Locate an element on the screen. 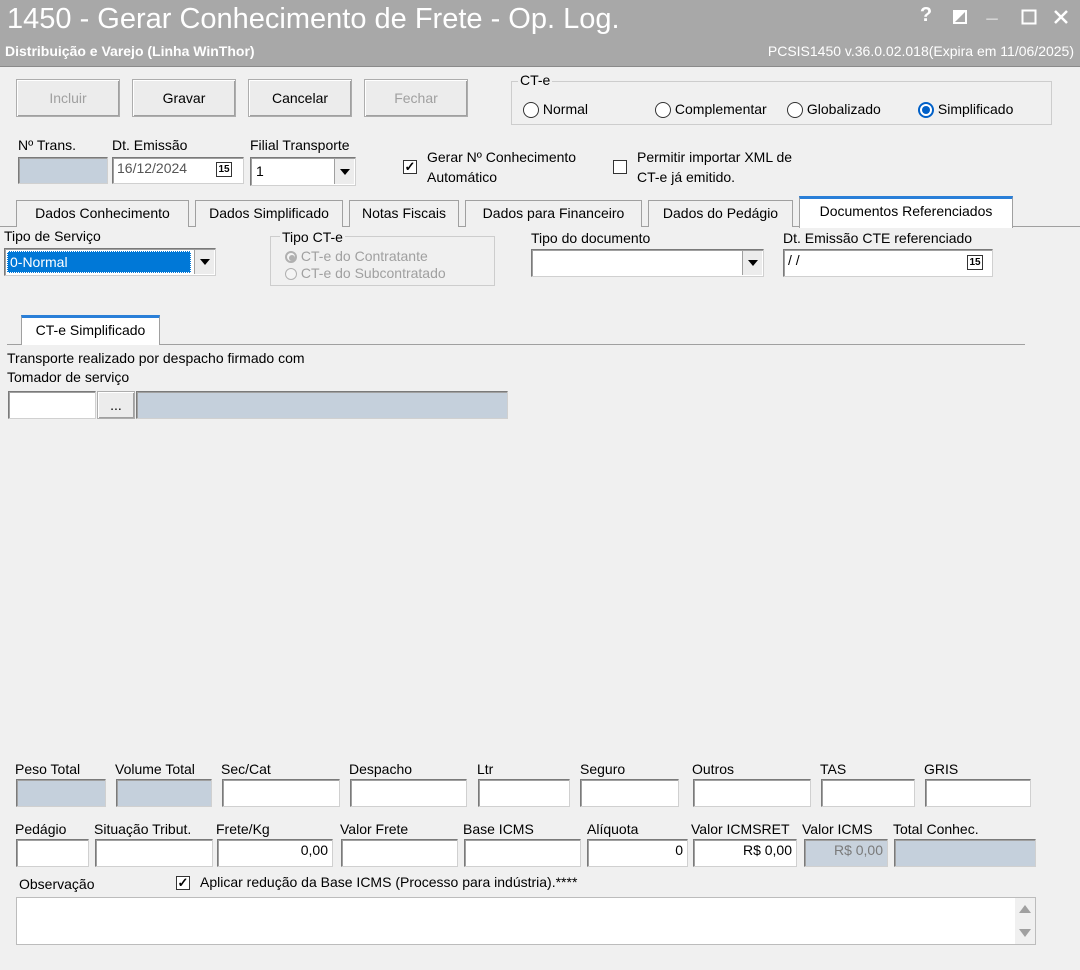 The height and width of the screenshot is (970, 1080). volume-total-label: Volume Total is located at coordinates (155, 769).